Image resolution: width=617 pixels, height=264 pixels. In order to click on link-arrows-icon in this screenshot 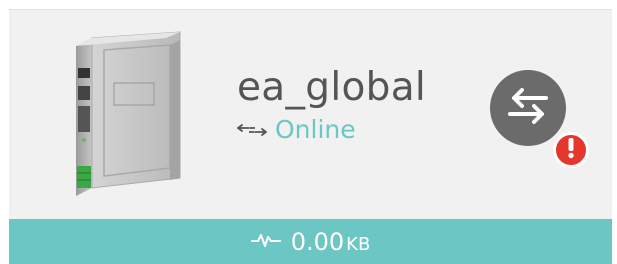, I will do `click(252, 130)`.